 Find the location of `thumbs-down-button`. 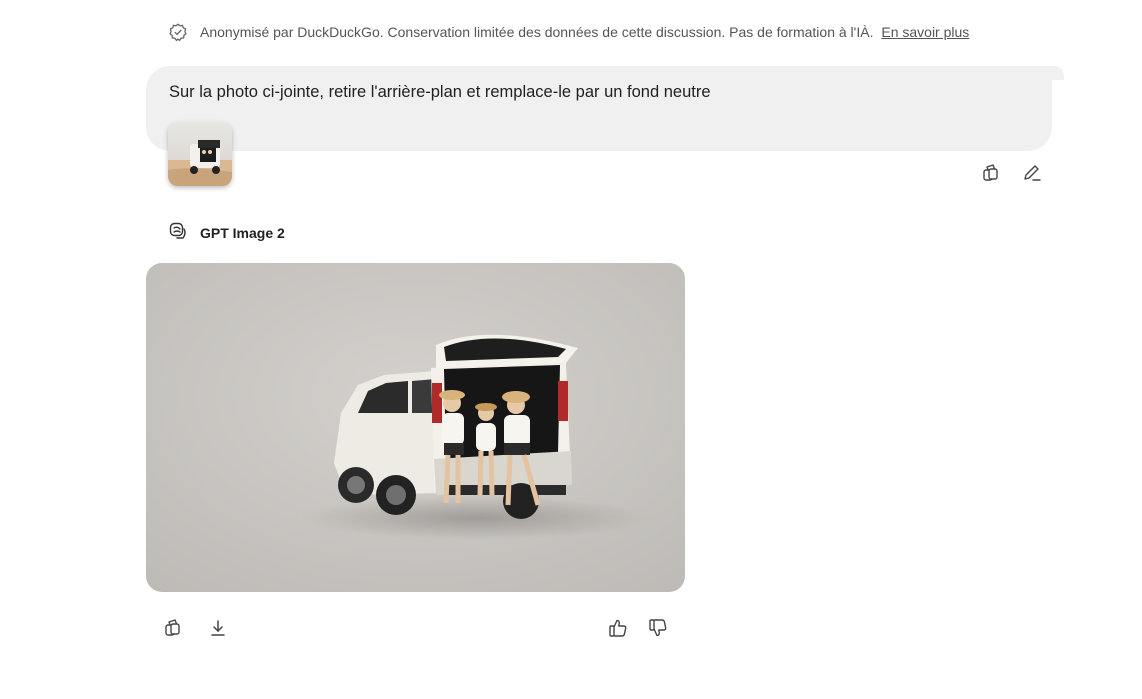

thumbs-down-button is located at coordinates (658, 630).